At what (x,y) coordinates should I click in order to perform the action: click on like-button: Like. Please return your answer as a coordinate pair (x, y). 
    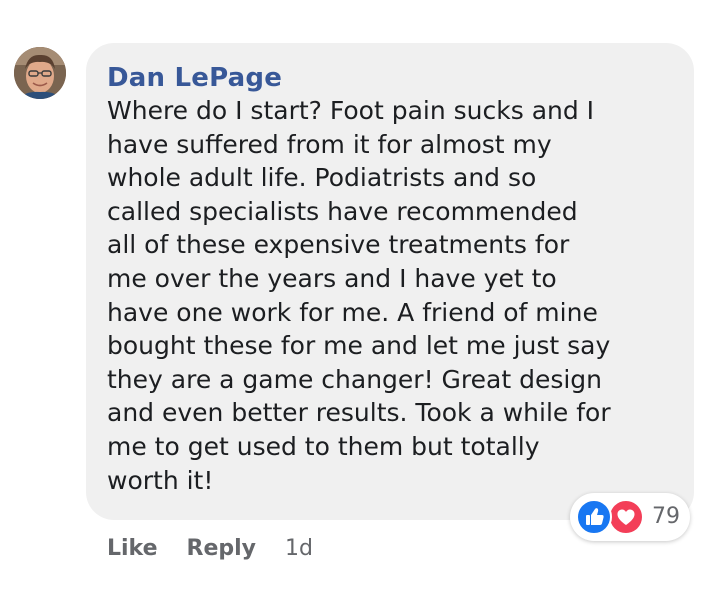
    Looking at the image, I should click on (132, 548).